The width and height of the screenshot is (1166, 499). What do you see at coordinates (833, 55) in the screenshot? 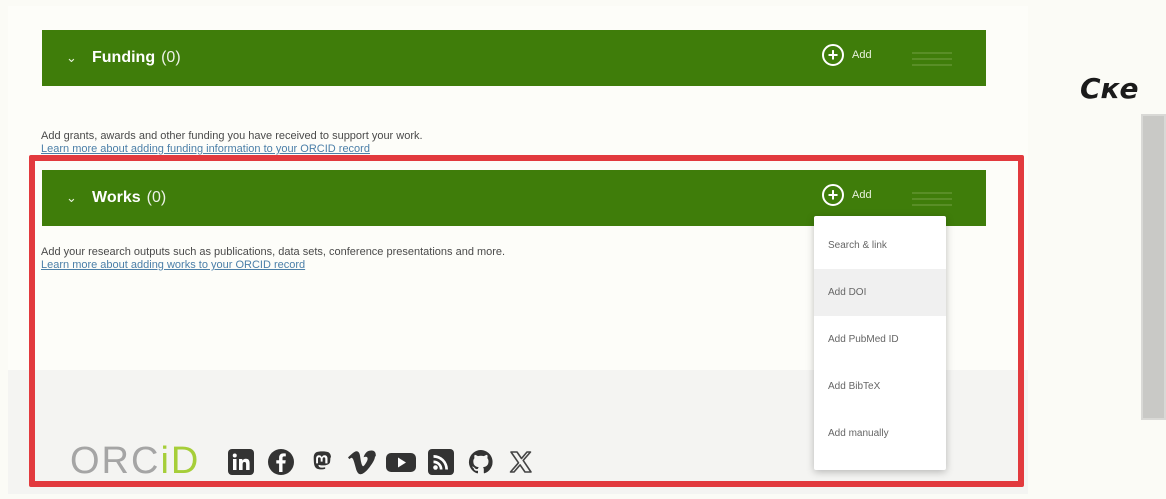
I see `plus-circle-icon: +` at bounding box center [833, 55].